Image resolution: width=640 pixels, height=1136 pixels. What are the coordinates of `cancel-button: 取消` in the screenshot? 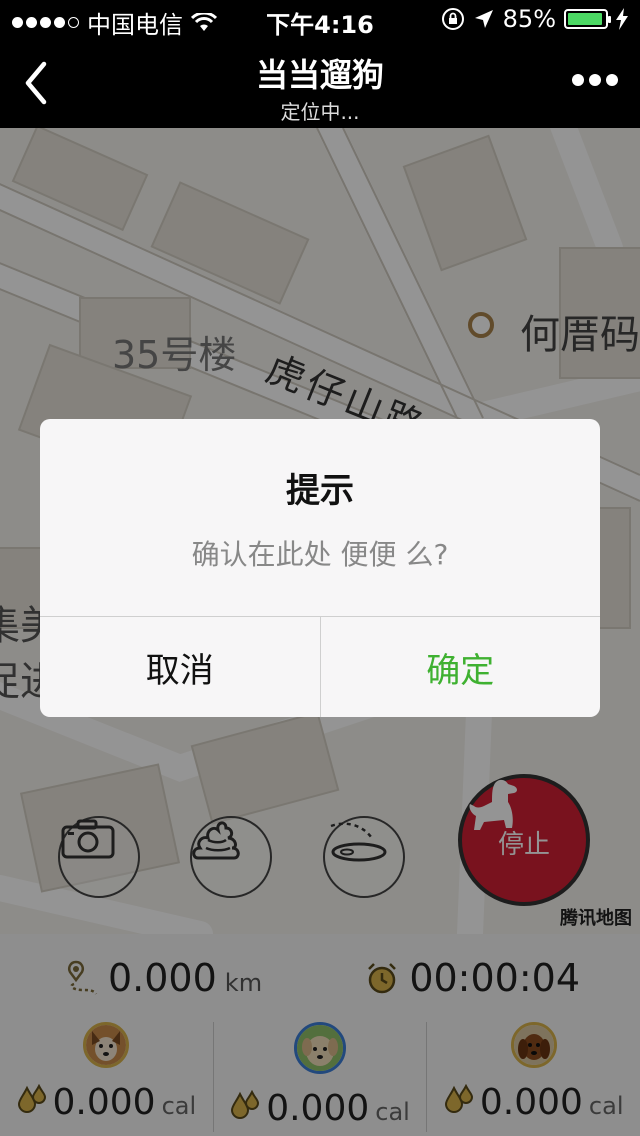 It's located at (180, 667).